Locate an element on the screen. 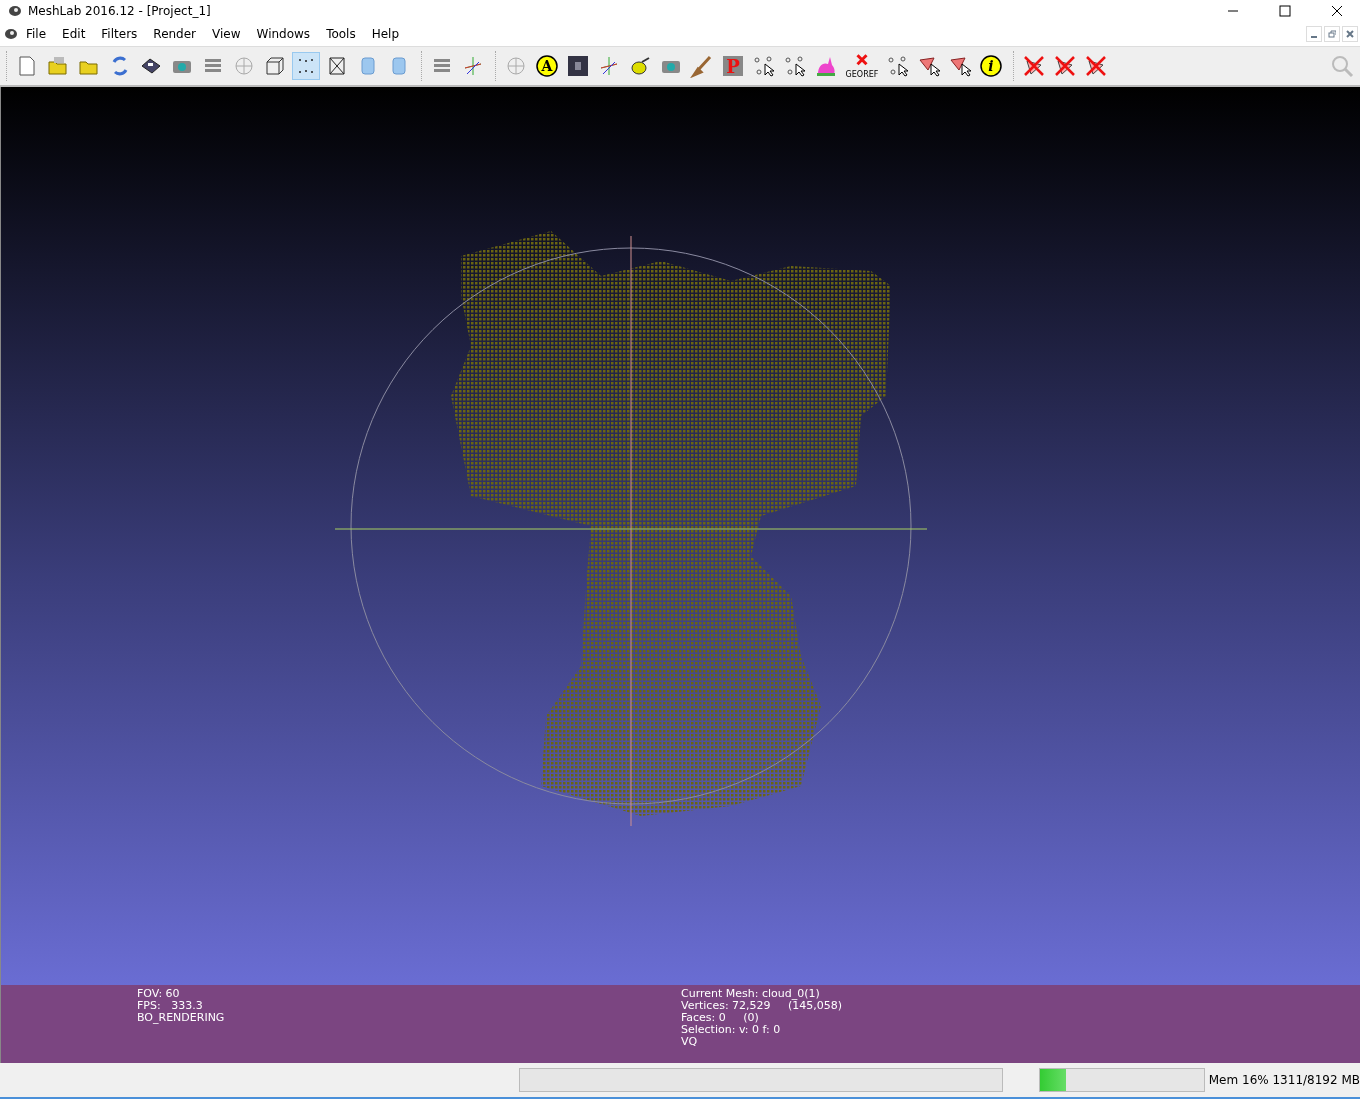  menu-item: Edit is located at coordinates (74, 34).